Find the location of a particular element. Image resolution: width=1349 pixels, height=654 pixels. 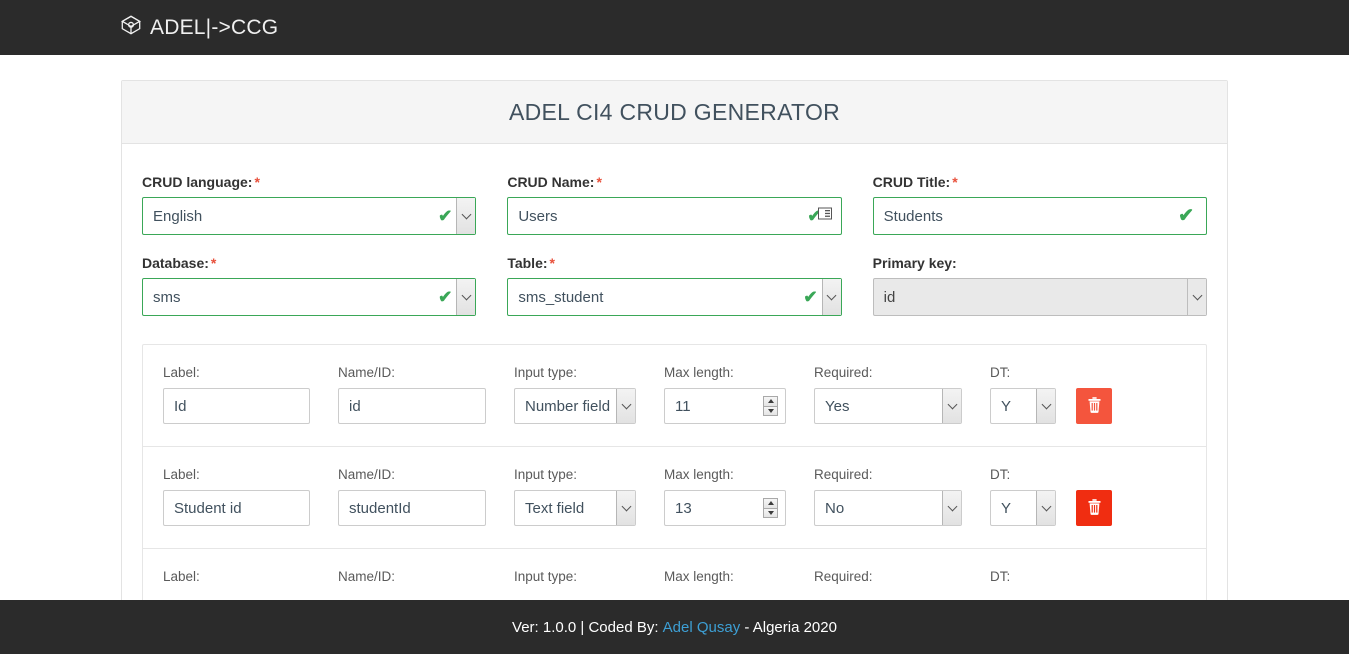

table-select is located at coordinates (674, 297).